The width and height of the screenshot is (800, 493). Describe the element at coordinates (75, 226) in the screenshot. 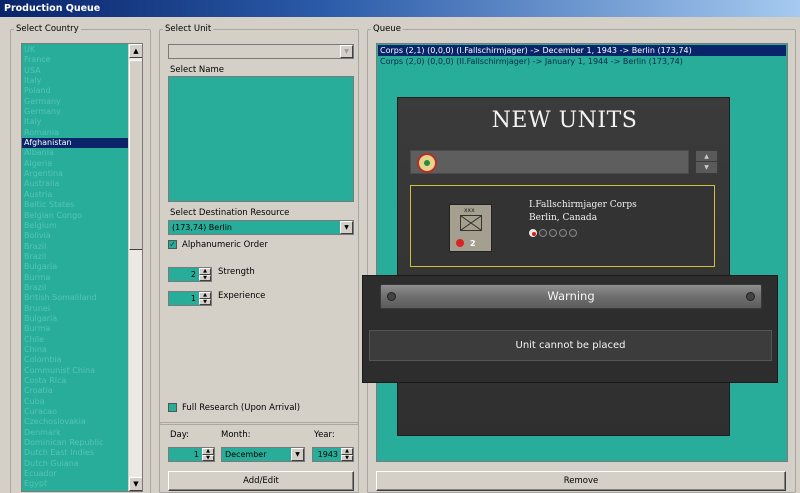

I see `country-list-item: Belgium` at that location.